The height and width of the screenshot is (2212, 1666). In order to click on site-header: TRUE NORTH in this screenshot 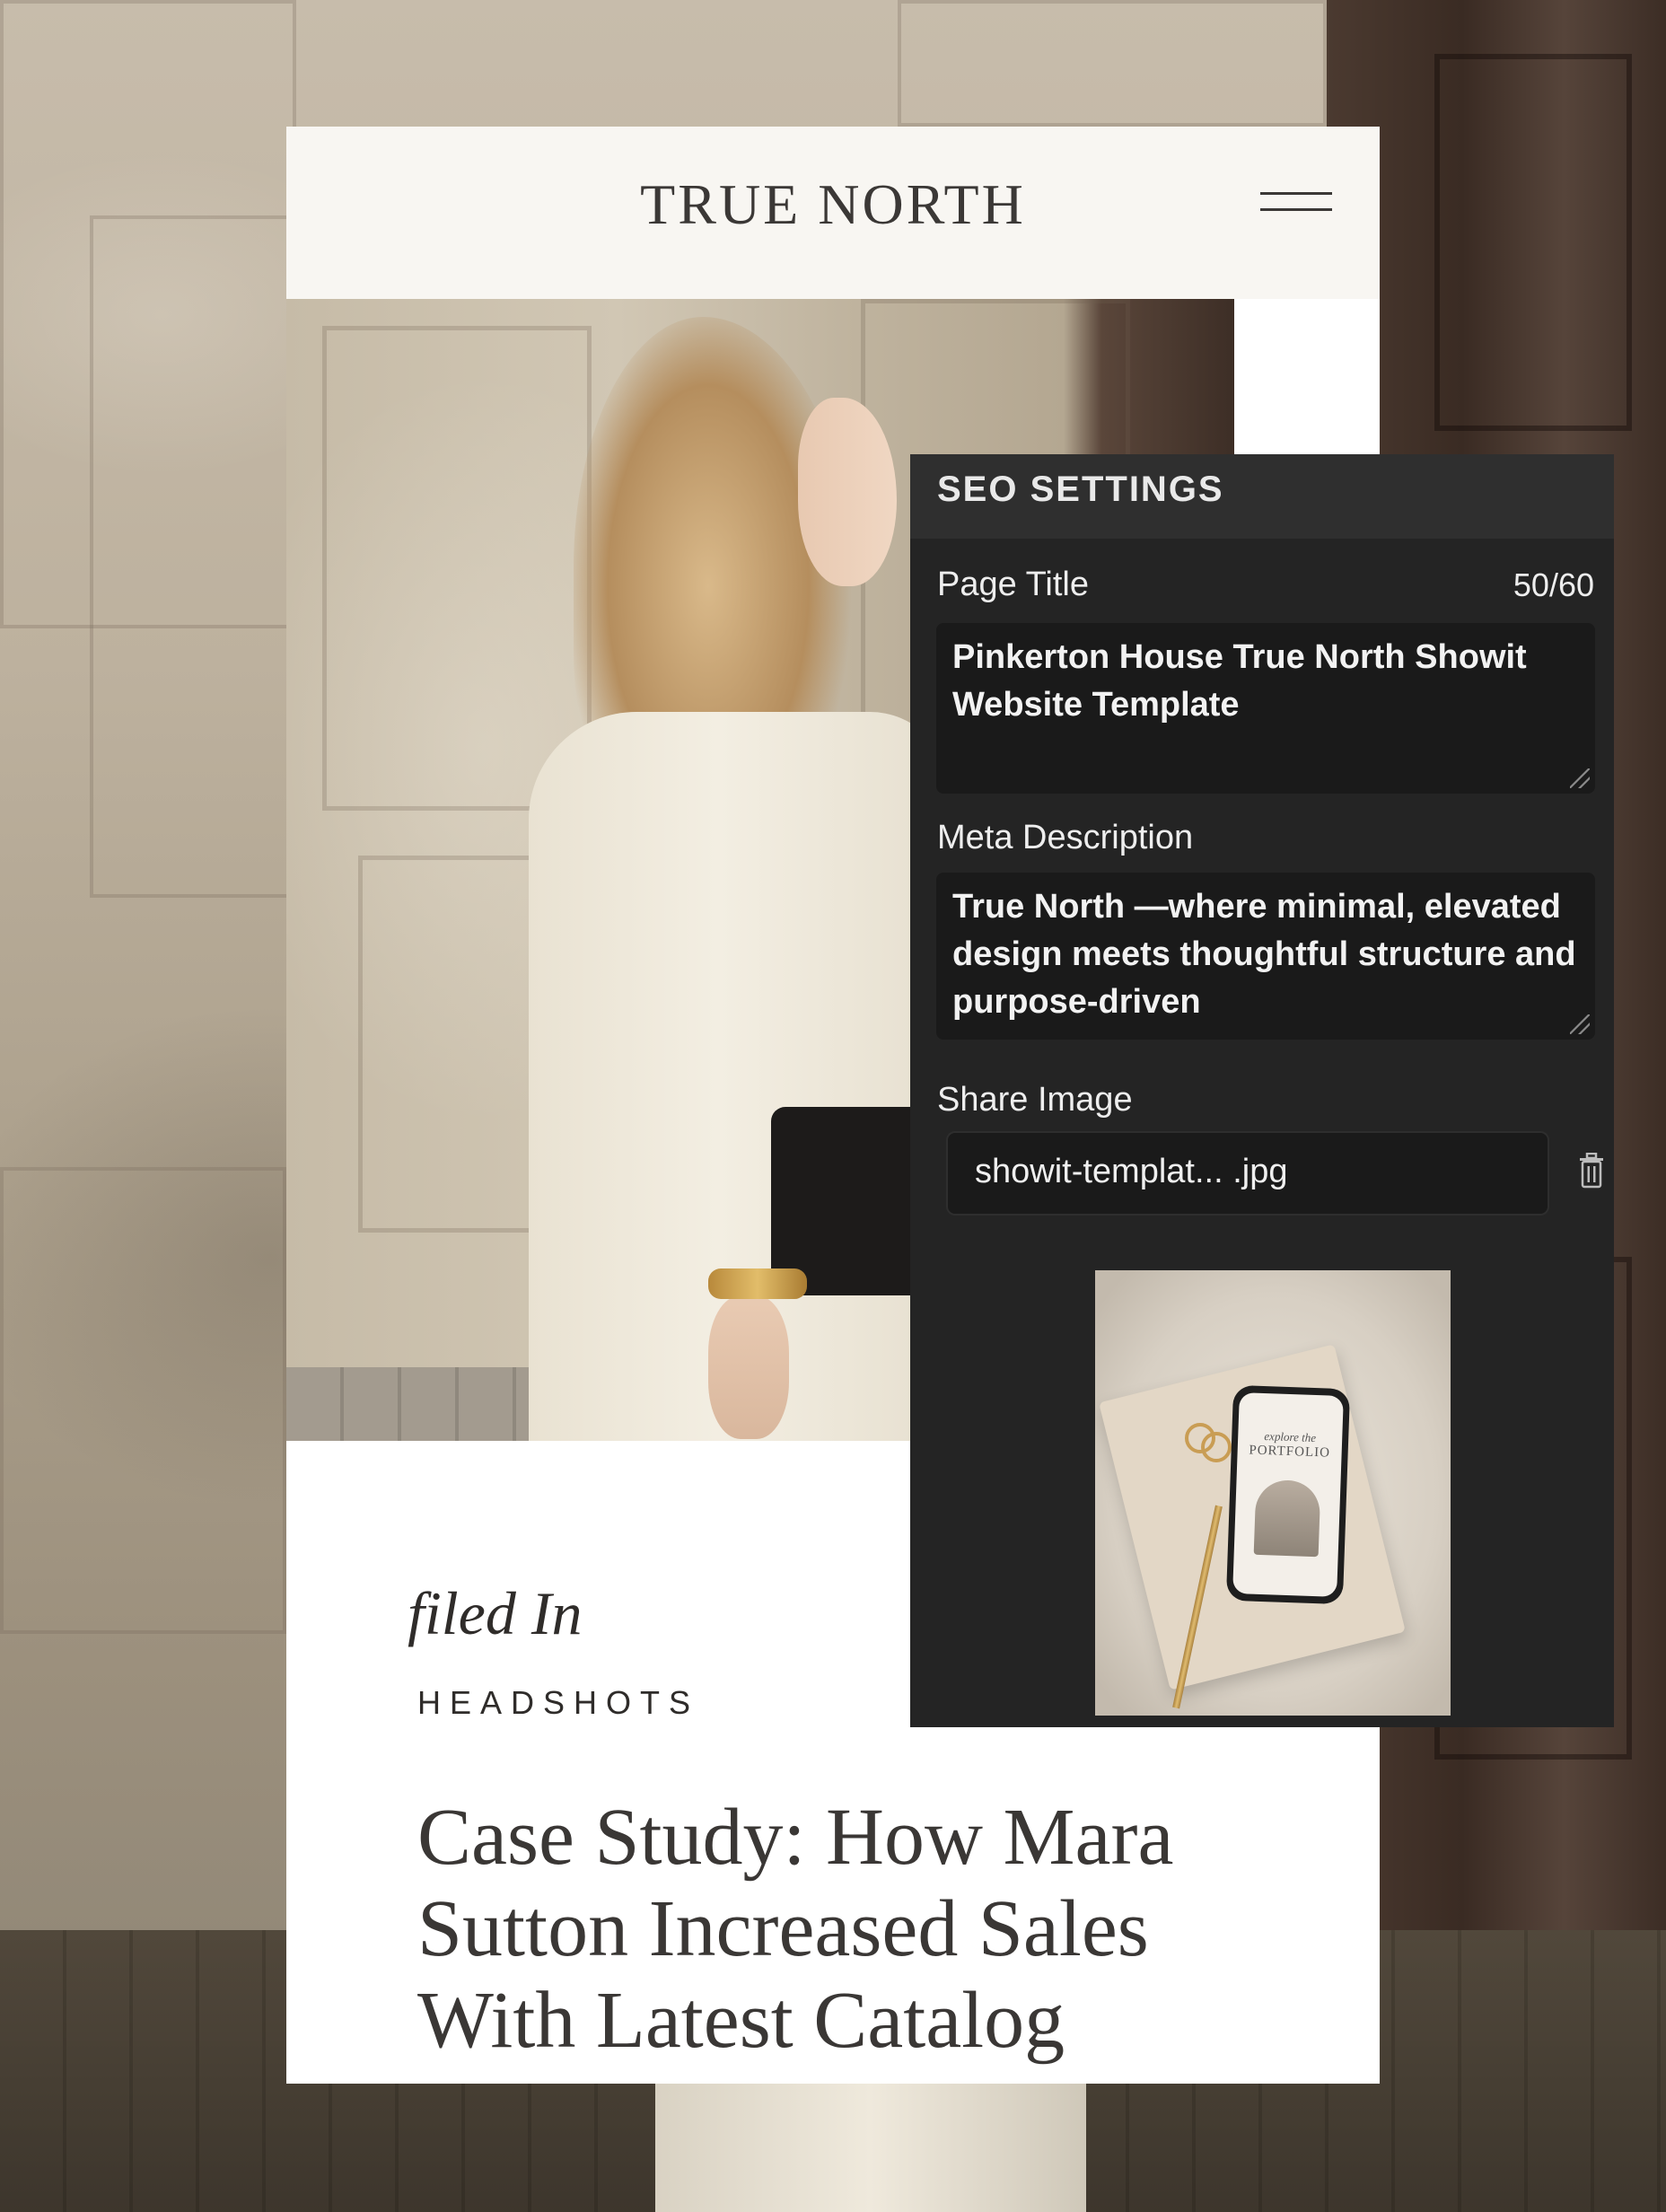, I will do `click(833, 213)`.